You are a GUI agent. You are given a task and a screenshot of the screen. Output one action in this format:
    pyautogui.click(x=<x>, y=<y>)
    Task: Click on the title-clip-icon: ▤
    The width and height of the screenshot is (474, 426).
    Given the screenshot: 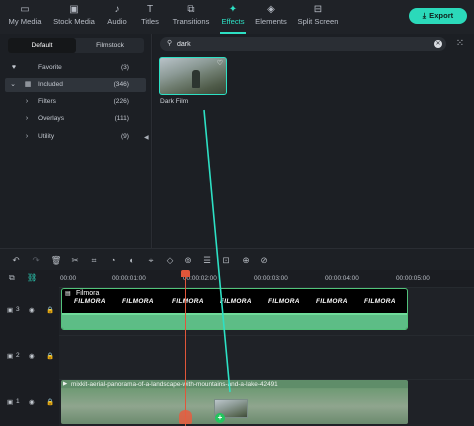 What is the action you would take?
    pyautogui.click(x=68, y=294)
    